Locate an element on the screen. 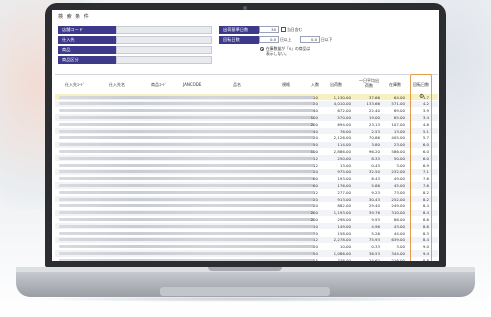 The image size is (491, 317). cell-shipped: 4,010.00 is located at coordinates (342, 104).